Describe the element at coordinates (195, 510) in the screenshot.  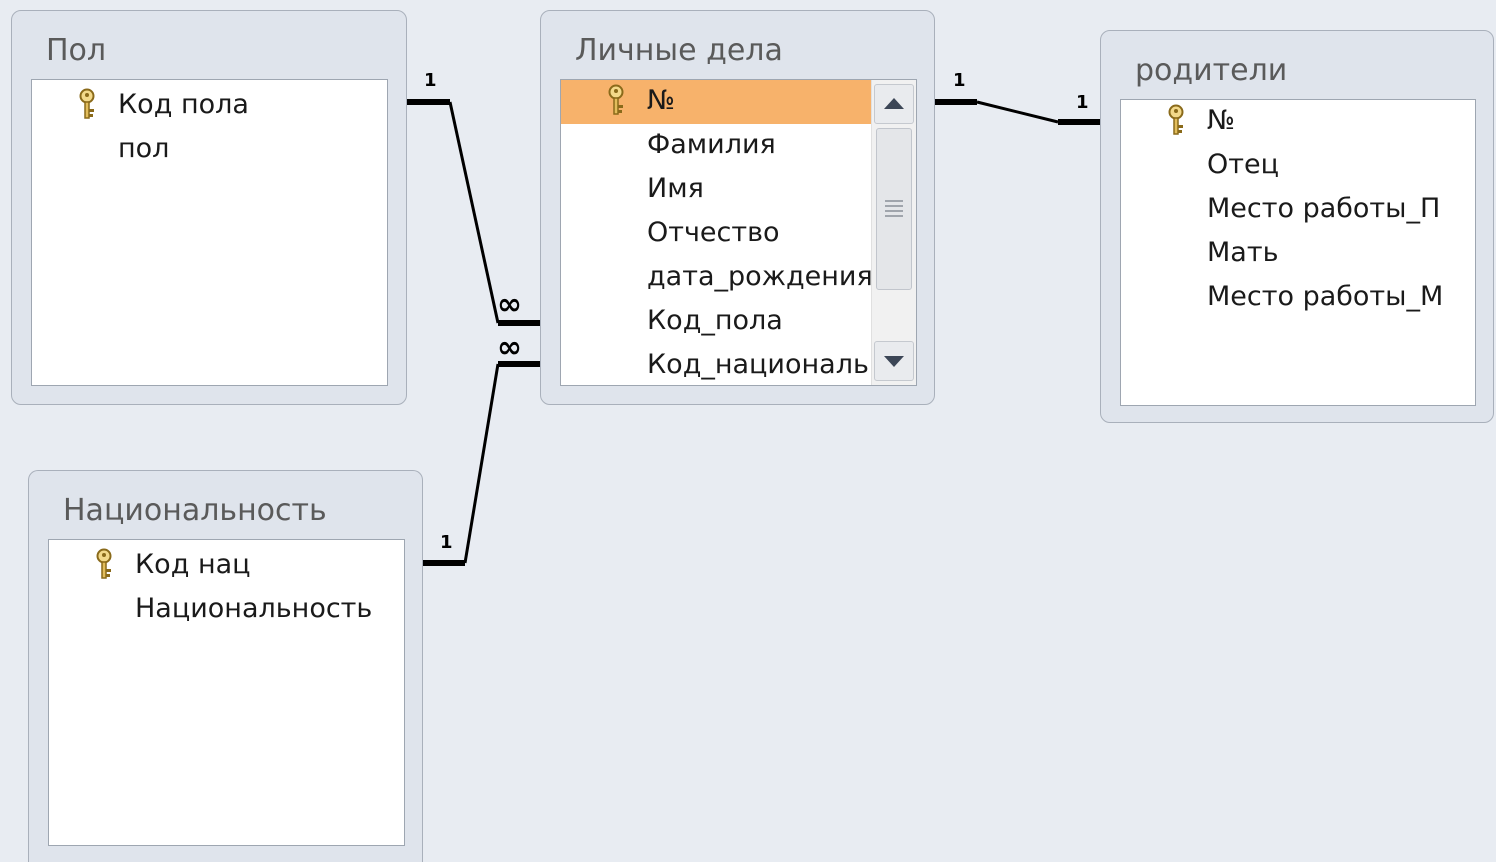
I see `table-title: Национальность` at that location.